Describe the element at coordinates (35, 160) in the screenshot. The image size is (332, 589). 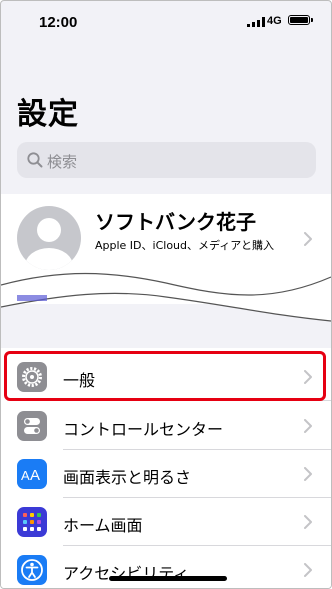
I see `search-icon` at that location.